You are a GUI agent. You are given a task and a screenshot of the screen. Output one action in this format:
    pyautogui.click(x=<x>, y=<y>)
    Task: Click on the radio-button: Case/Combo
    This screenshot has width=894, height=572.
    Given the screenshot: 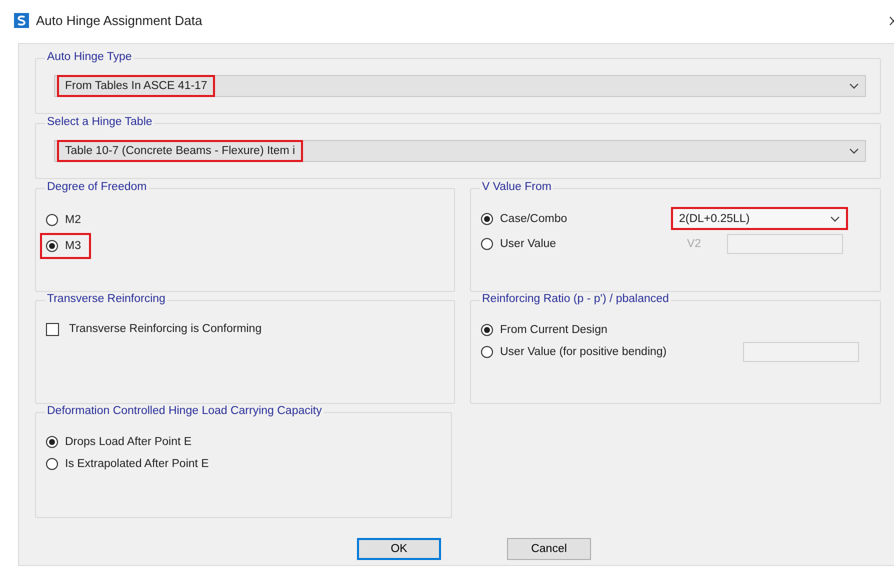 What is the action you would take?
    pyautogui.click(x=524, y=219)
    